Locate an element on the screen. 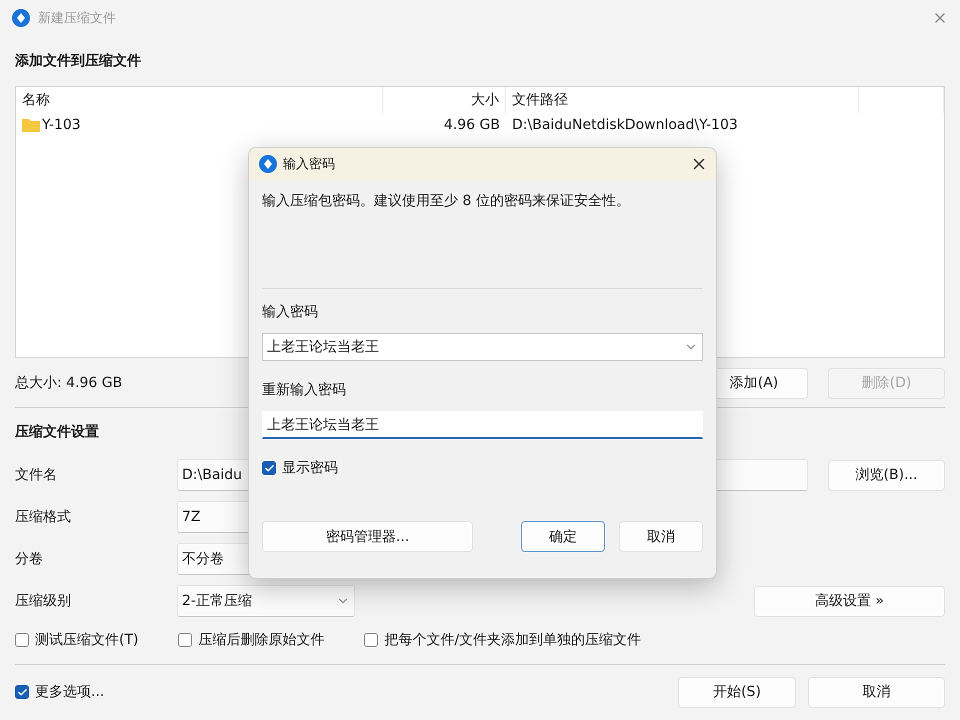  advanced-settings-button: 高级设置 » is located at coordinates (849, 601).